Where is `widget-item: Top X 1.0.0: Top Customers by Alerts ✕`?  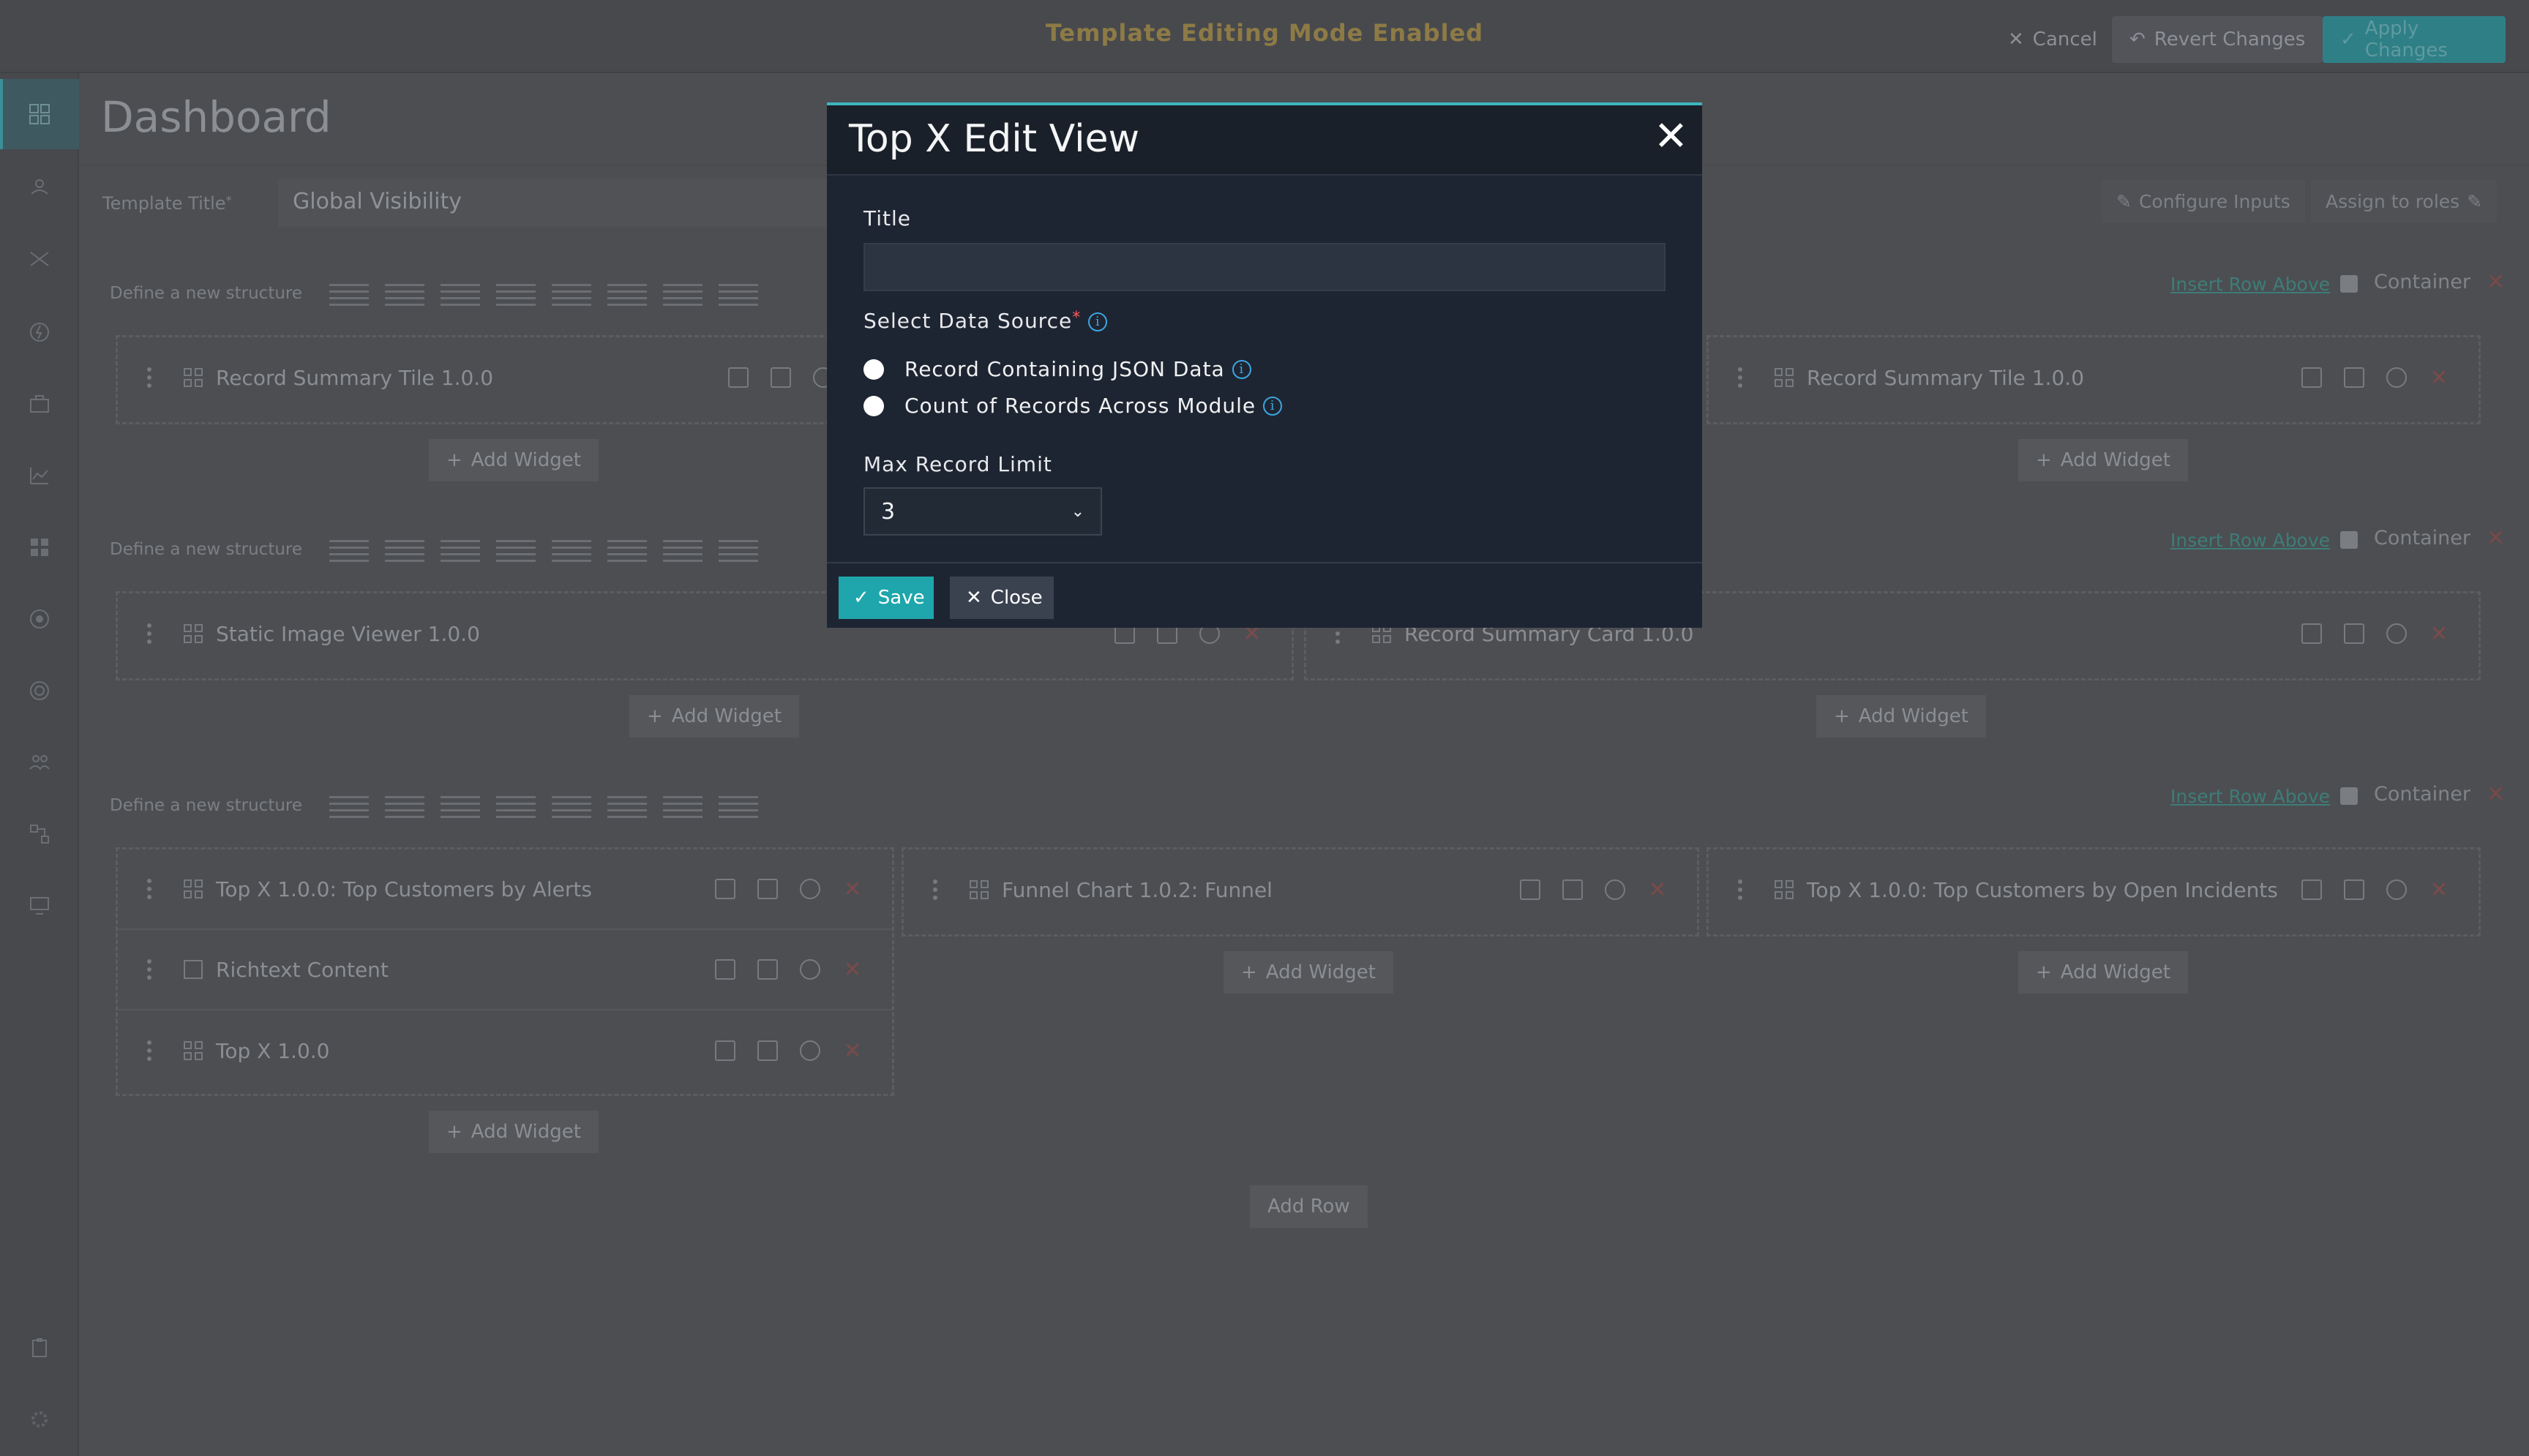
widget-item: Top X 1.0.0: Top Customers by Alerts ✕ is located at coordinates (505, 889).